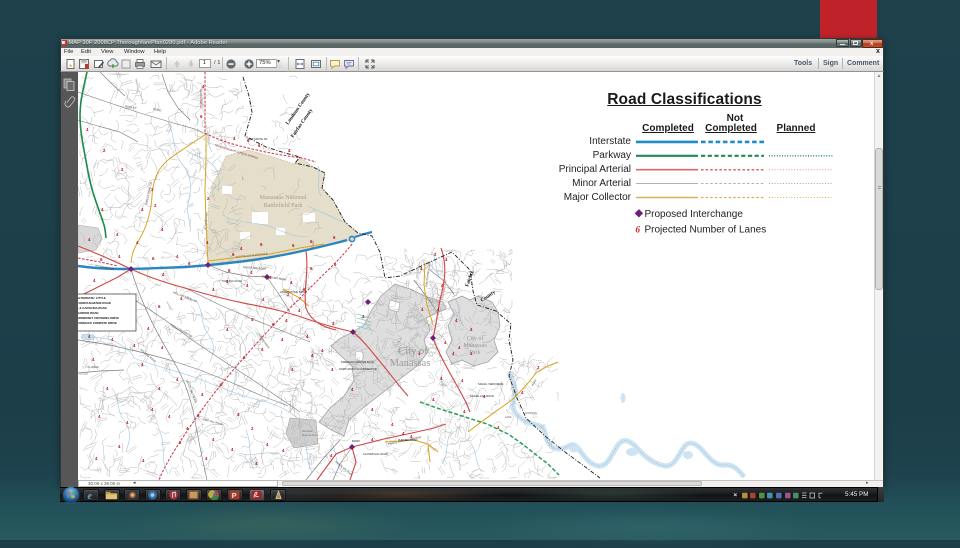  I want to click on svg-text: Manassas National, so click(283, 197).